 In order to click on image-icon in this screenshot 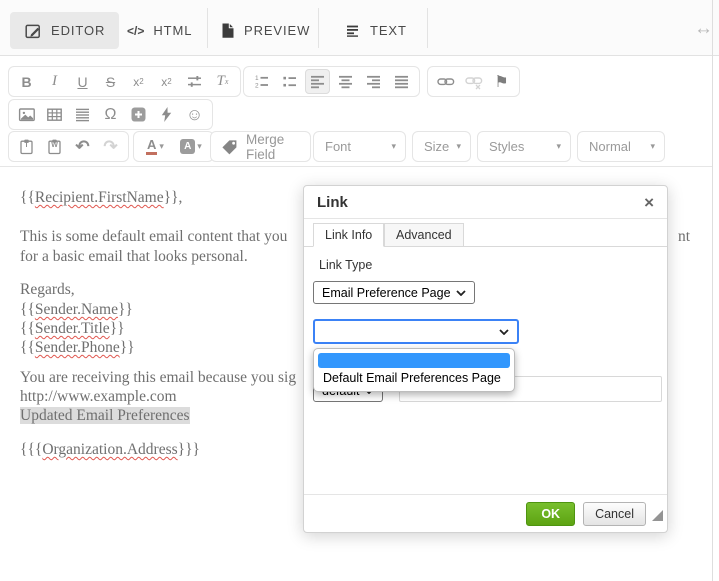, I will do `click(27, 114)`.